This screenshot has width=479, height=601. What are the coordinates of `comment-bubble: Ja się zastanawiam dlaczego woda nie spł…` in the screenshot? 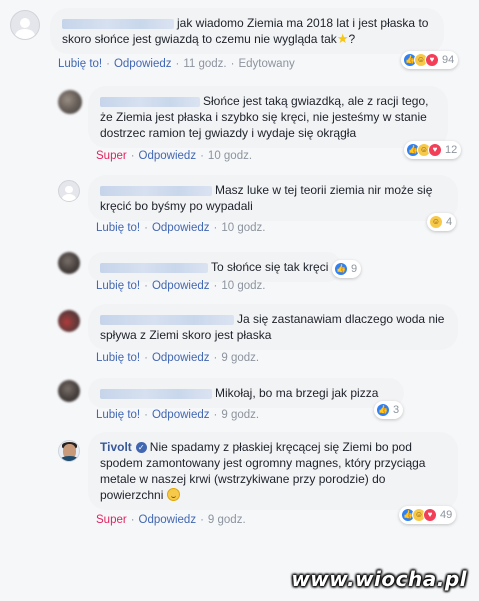 It's located at (273, 327).